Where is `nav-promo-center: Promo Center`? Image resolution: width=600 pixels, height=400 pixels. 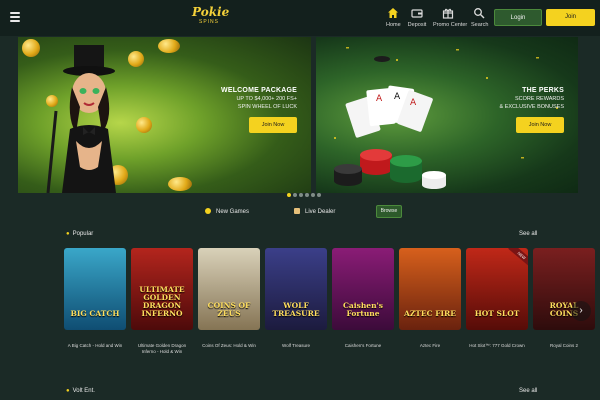 nav-promo-center: Promo Center is located at coordinates (450, 20).